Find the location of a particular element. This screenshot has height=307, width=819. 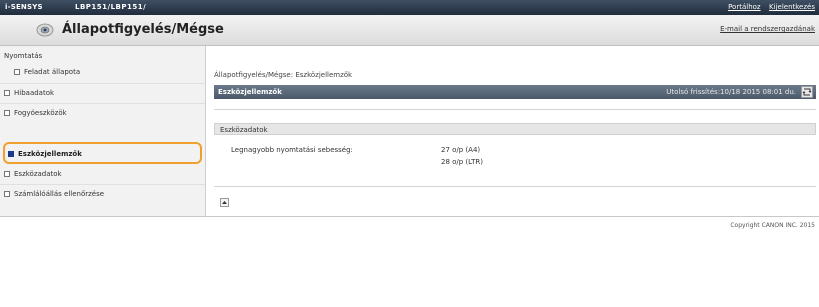

arrow-up-icon is located at coordinates (224, 202).